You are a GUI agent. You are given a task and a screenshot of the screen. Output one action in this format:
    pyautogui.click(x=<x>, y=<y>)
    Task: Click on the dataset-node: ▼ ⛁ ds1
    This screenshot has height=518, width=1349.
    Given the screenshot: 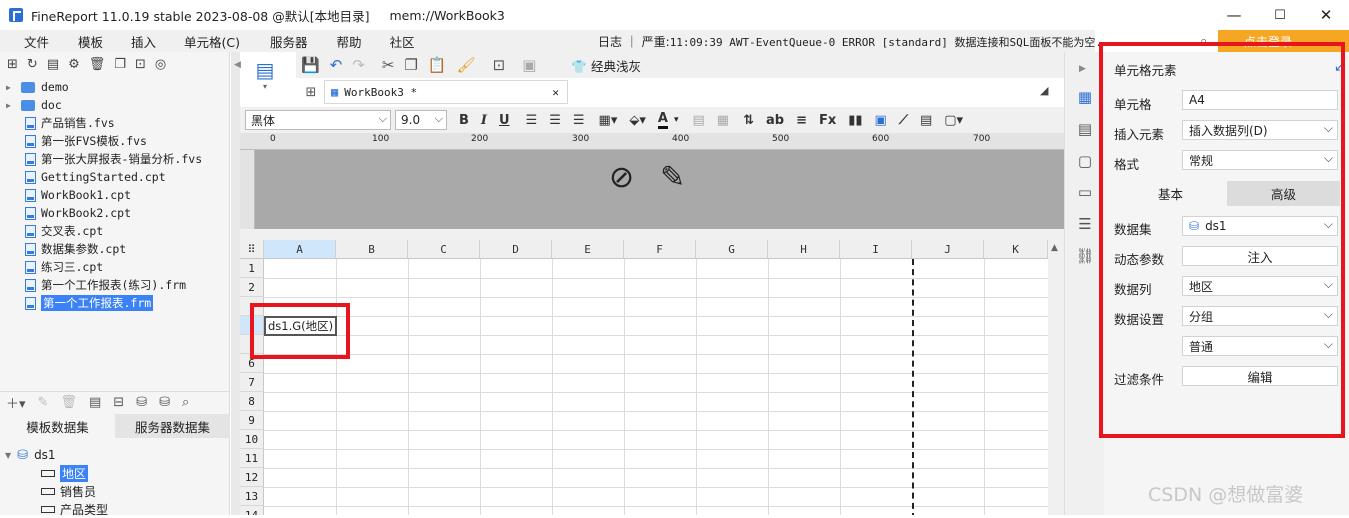 What is the action you would take?
    pyautogui.click(x=30, y=455)
    